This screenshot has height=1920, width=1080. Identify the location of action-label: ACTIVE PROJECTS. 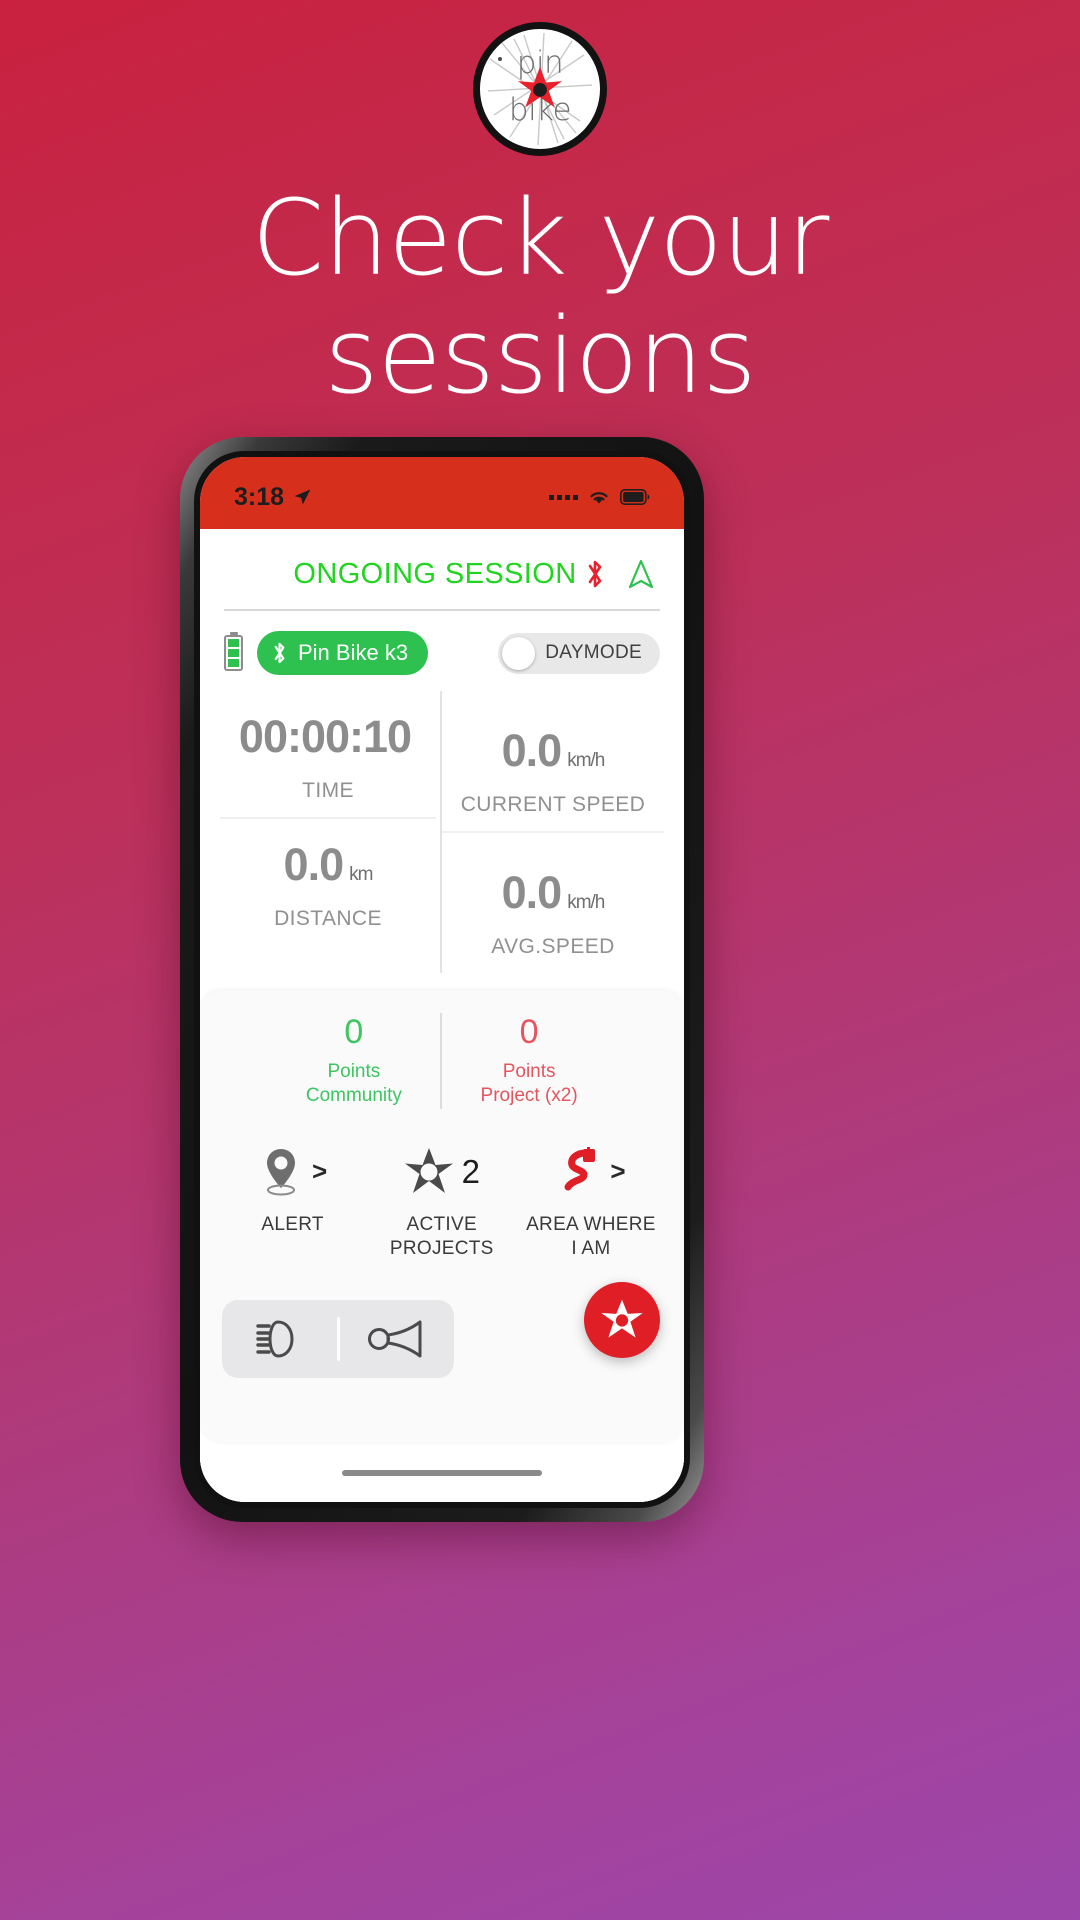
(441, 1237).